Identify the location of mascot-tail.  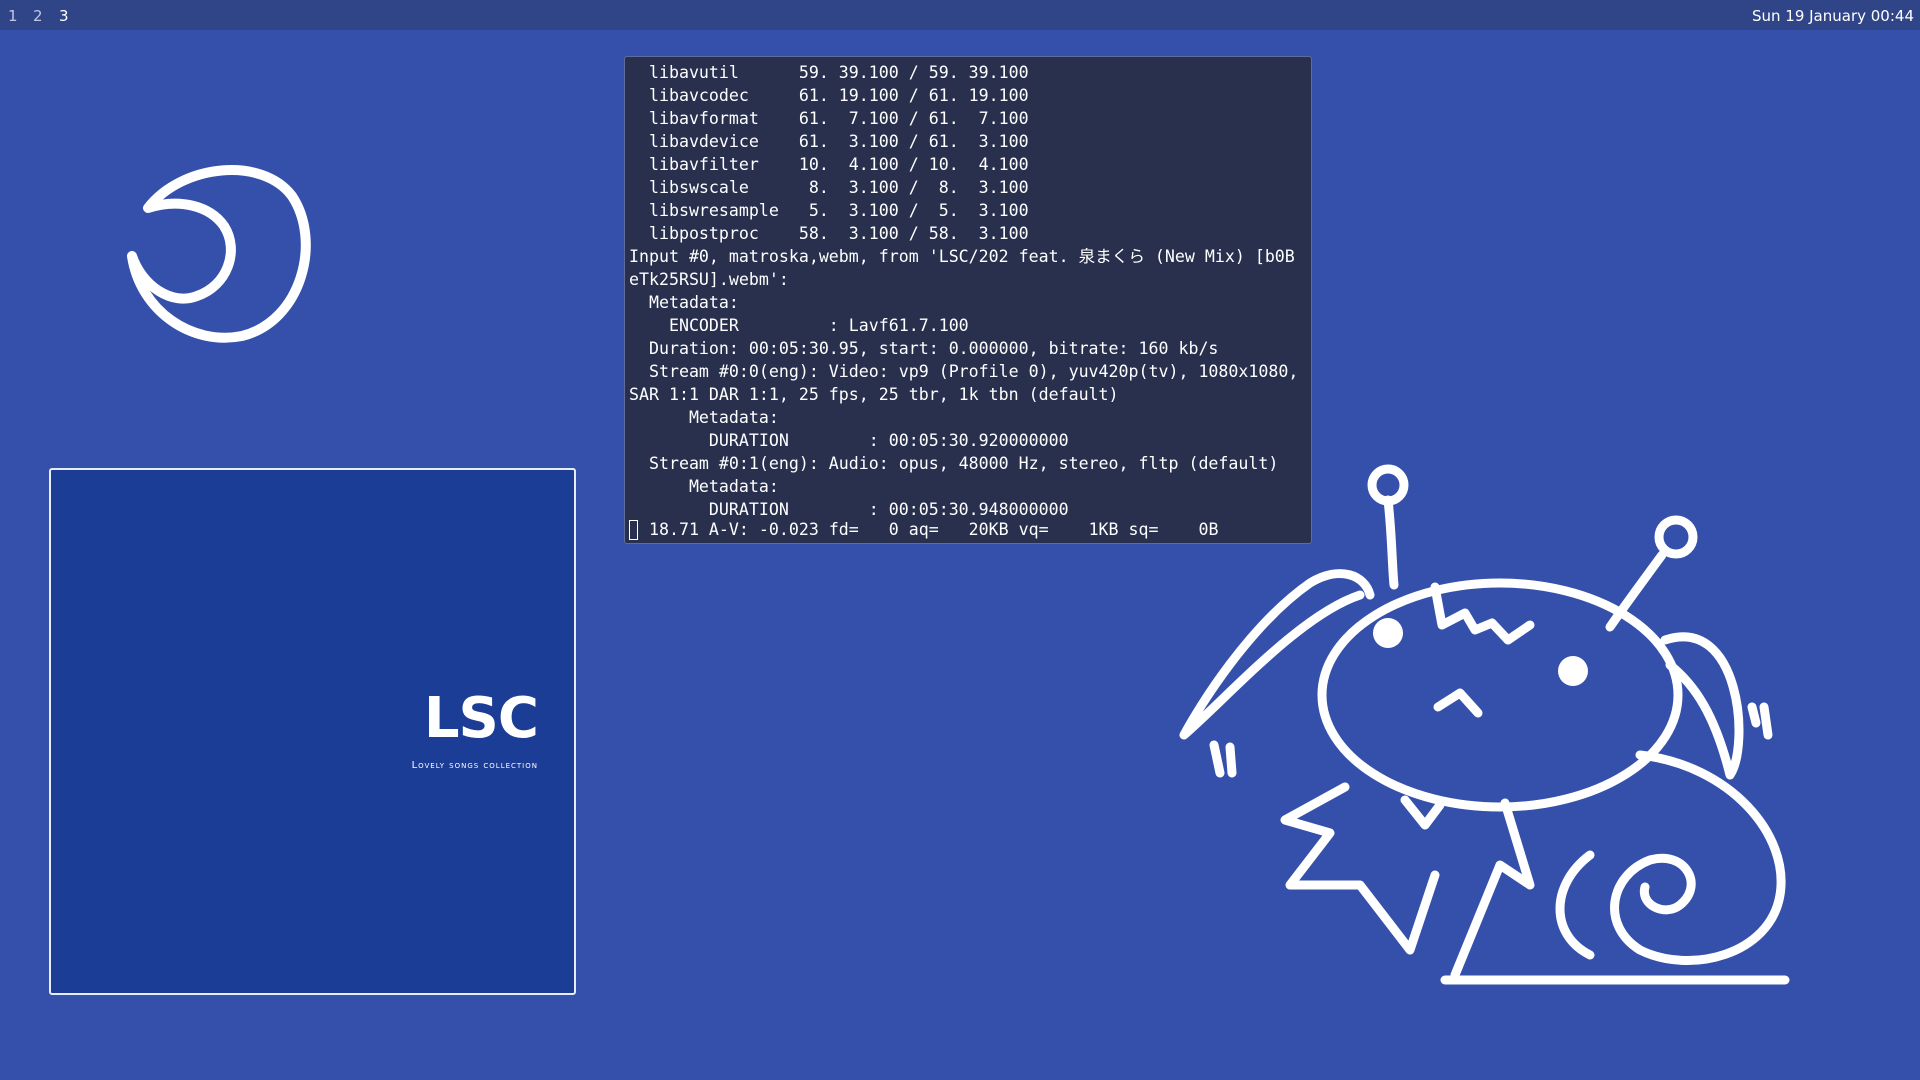
(1698, 857).